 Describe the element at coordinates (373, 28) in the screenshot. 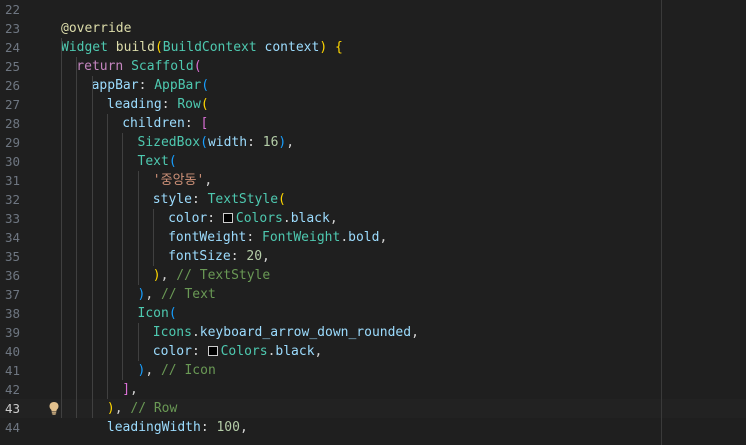

I see `code-line: 23 @override` at that location.